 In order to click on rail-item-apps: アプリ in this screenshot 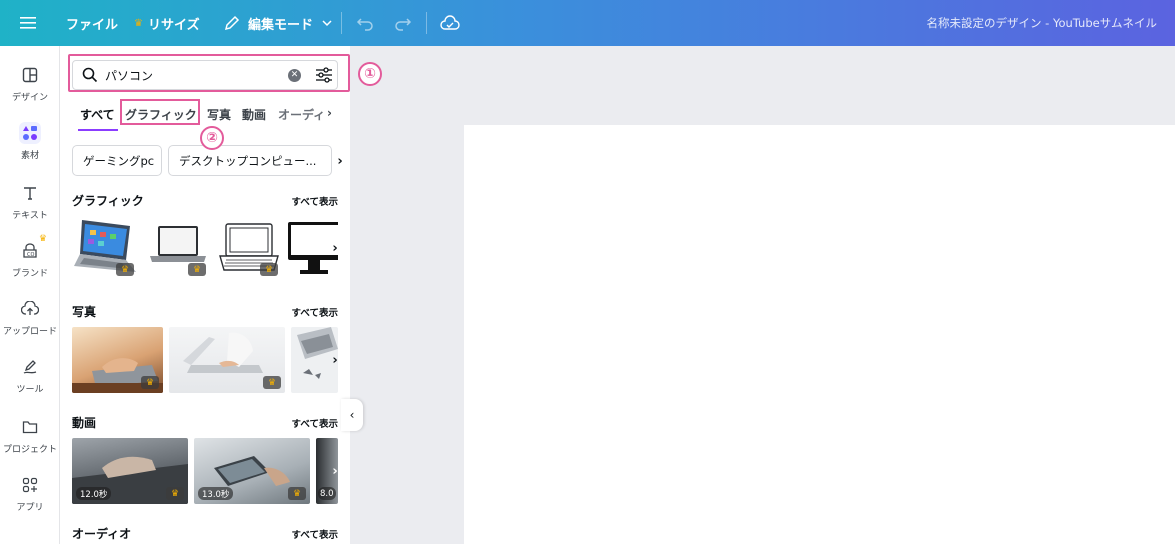, I will do `click(30, 493)`.